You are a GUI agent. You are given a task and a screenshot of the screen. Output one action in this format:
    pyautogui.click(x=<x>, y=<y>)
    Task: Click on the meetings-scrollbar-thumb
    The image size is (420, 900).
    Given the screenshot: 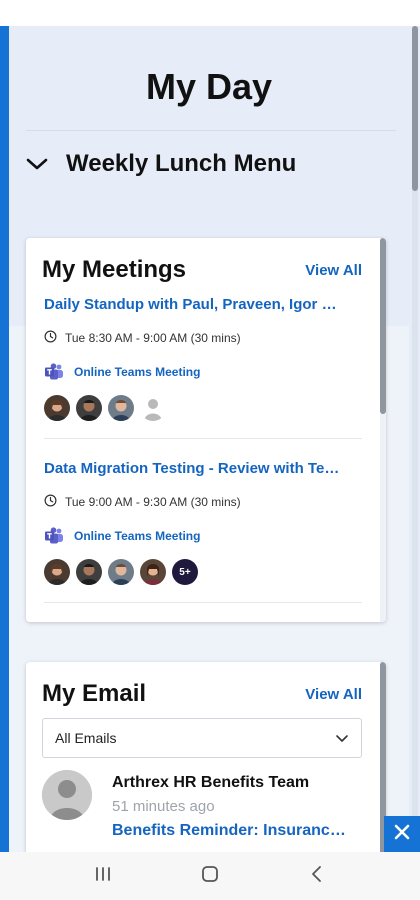 What is the action you would take?
    pyautogui.click(x=383, y=326)
    